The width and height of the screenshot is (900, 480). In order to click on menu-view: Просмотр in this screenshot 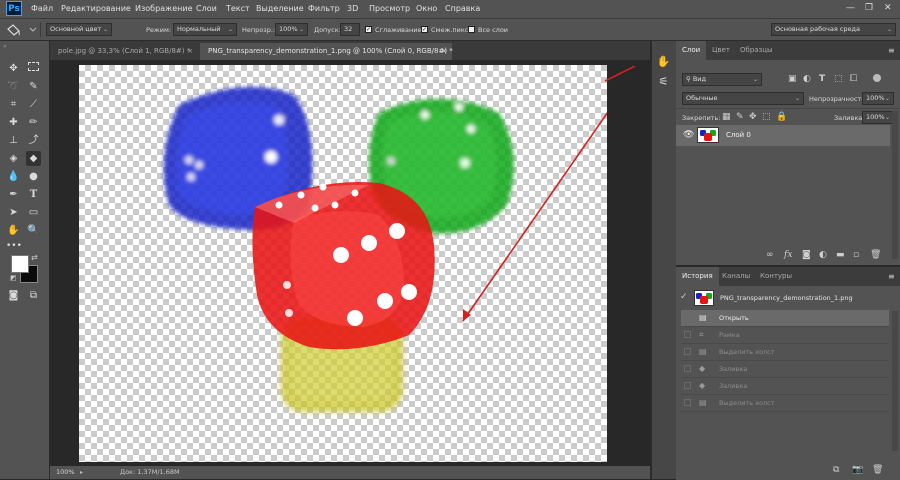, I will do `click(389, 8)`.